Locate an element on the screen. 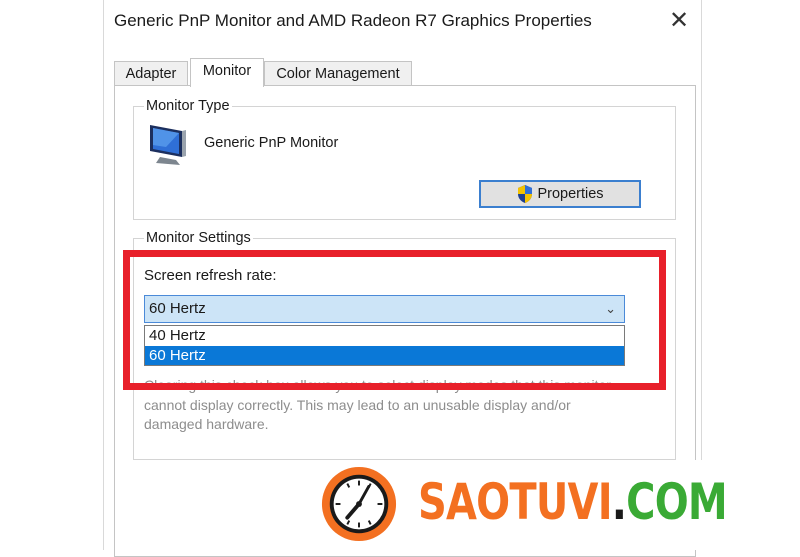  tab-monitor: Monitor is located at coordinates (227, 72).